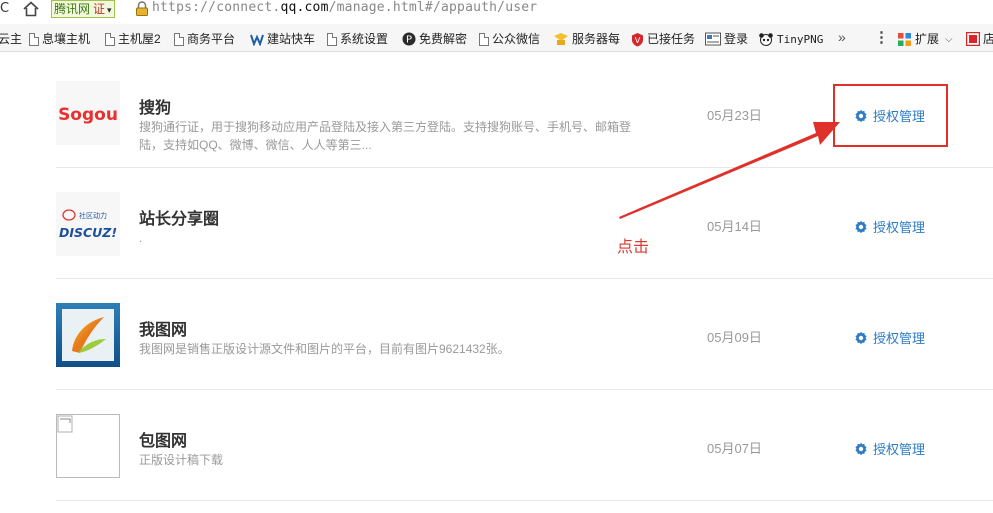 This screenshot has height=513, width=993. Describe the element at coordinates (109, 11) in the screenshot. I see `chevron-down-icon: ▾` at that location.